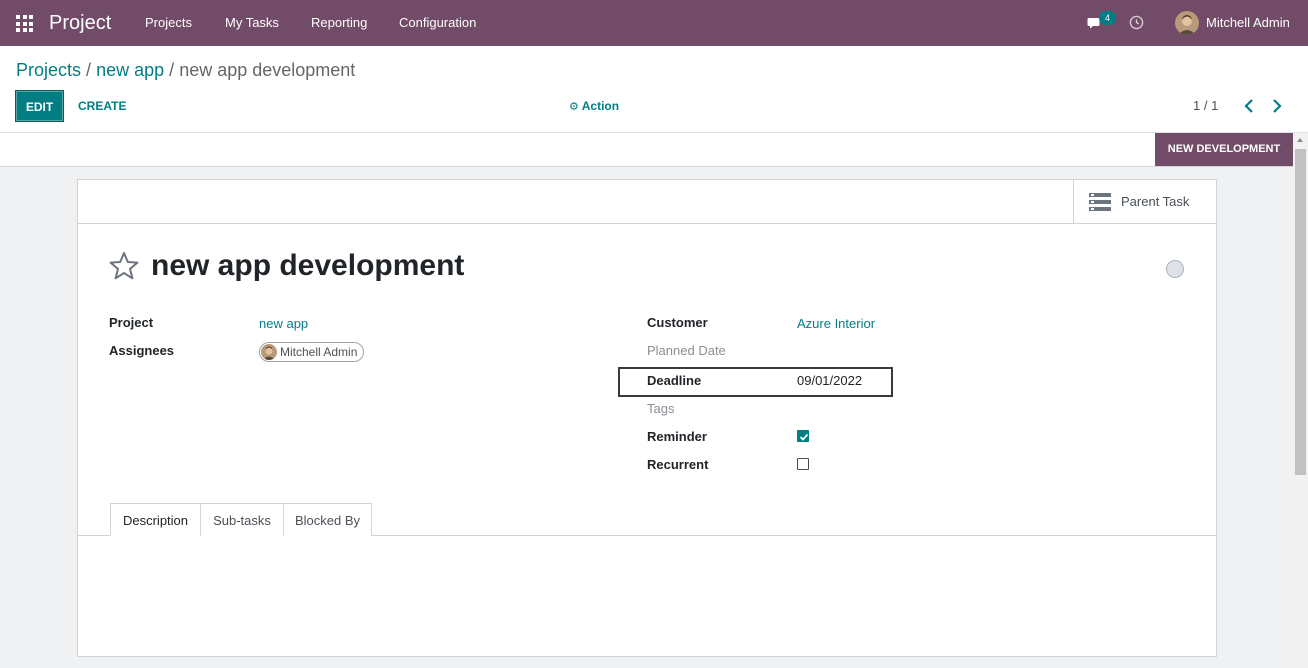 The width and height of the screenshot is (1308, 668). Describe the element at coordinates (168, 23) in the screenshot. I see `menu-projects: Projects` at that location.